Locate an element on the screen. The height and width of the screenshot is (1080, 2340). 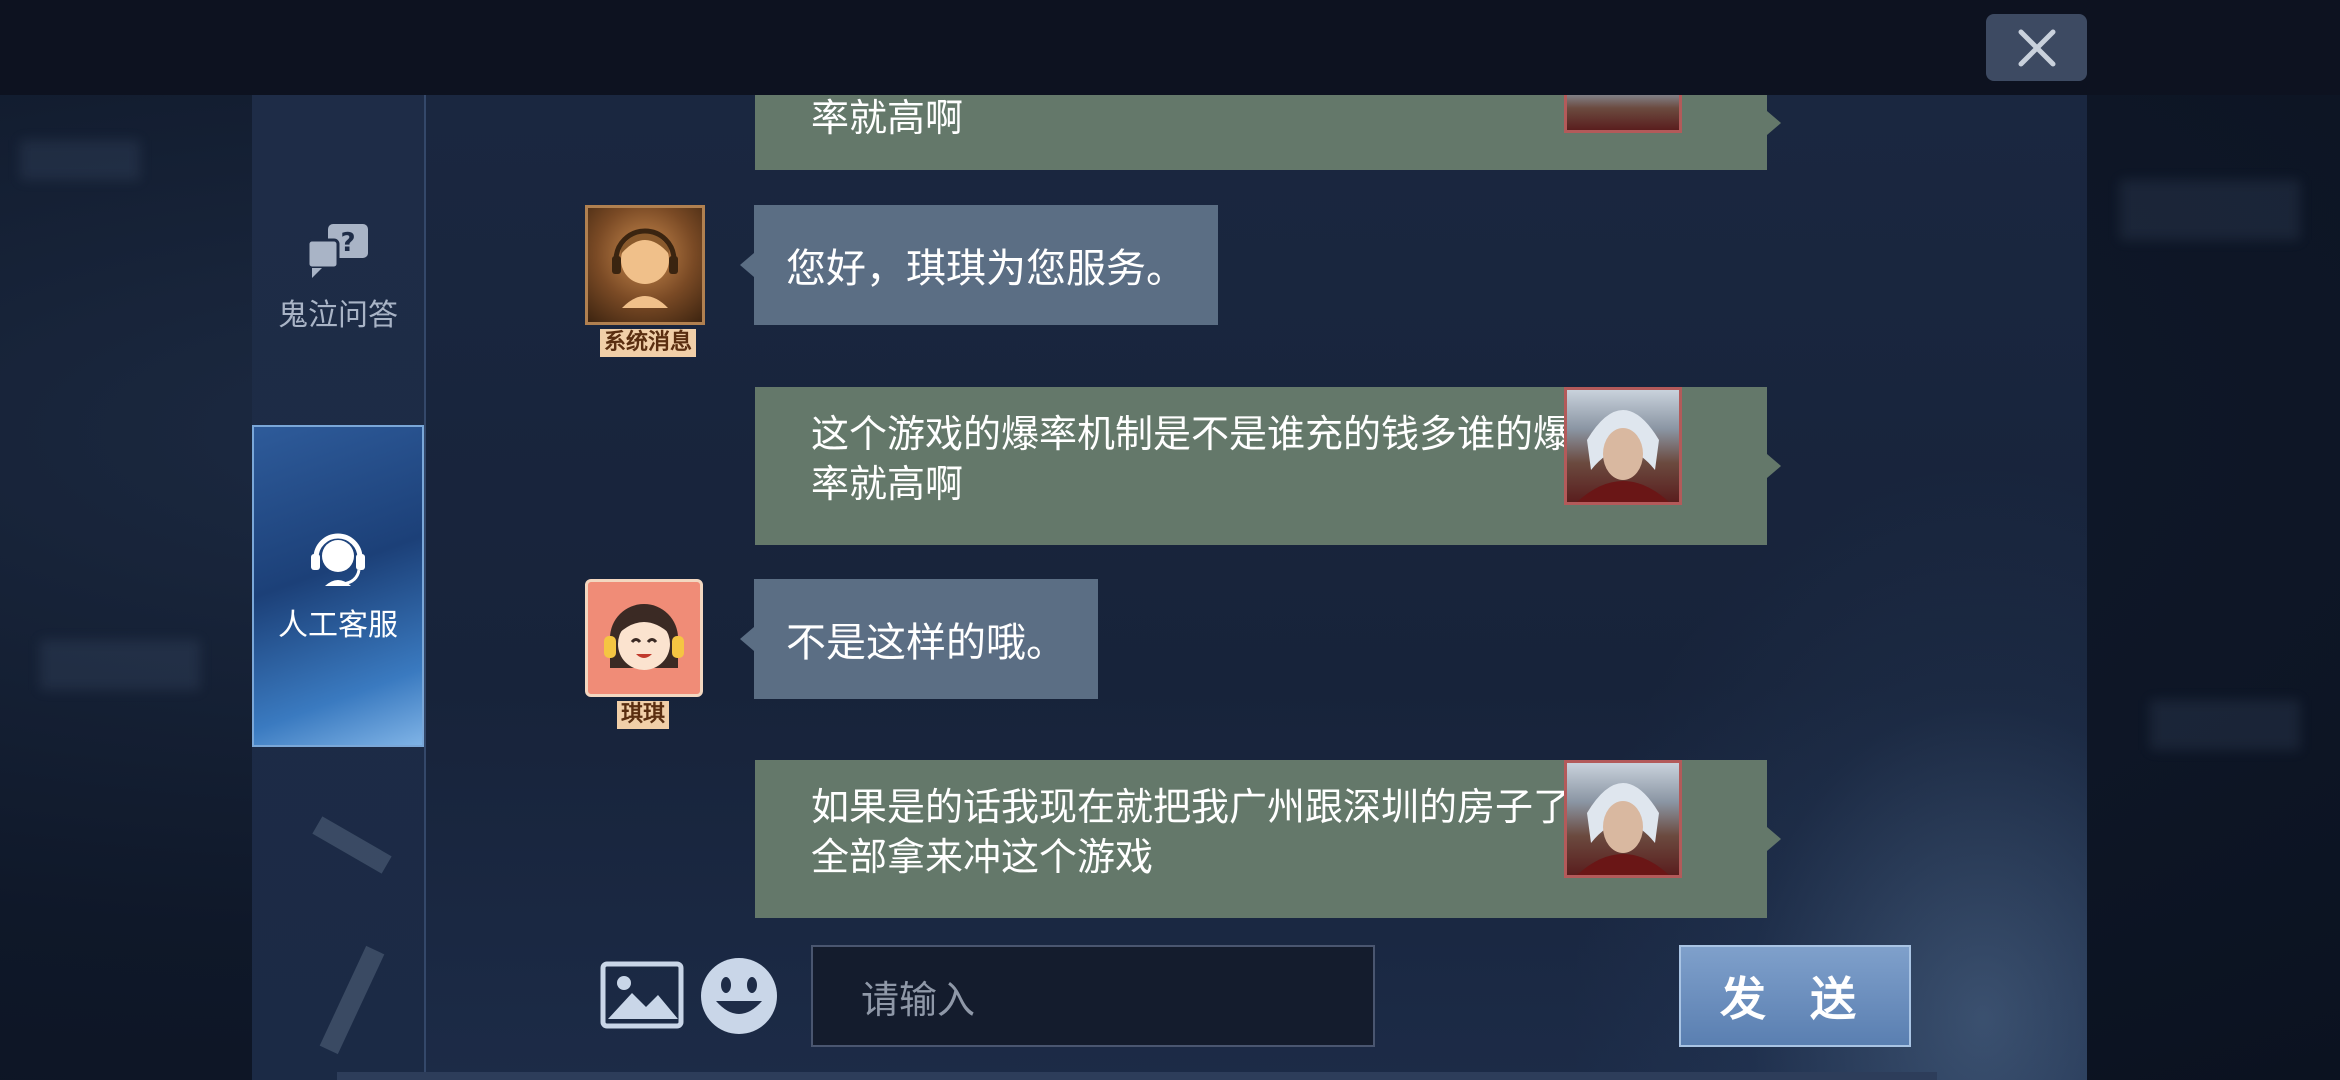
tab-faq-label: 鬼泣问答 is located at coordinates (338, 315).